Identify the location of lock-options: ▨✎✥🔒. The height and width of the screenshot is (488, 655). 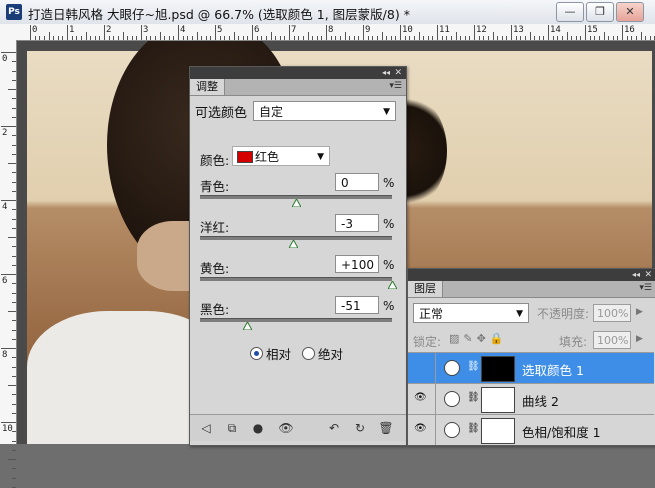
(478, 338).